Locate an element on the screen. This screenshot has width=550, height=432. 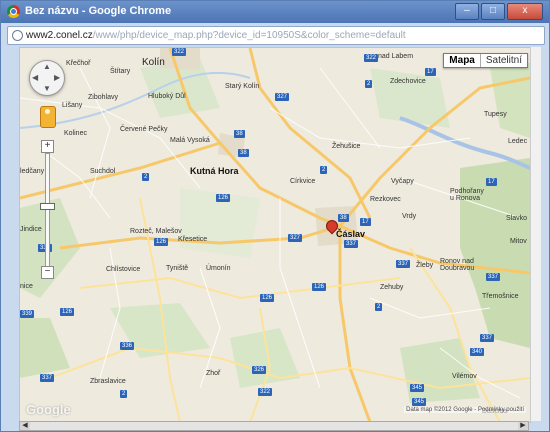
town-cirkvice: Církvice is located at coordinates (303, 181).